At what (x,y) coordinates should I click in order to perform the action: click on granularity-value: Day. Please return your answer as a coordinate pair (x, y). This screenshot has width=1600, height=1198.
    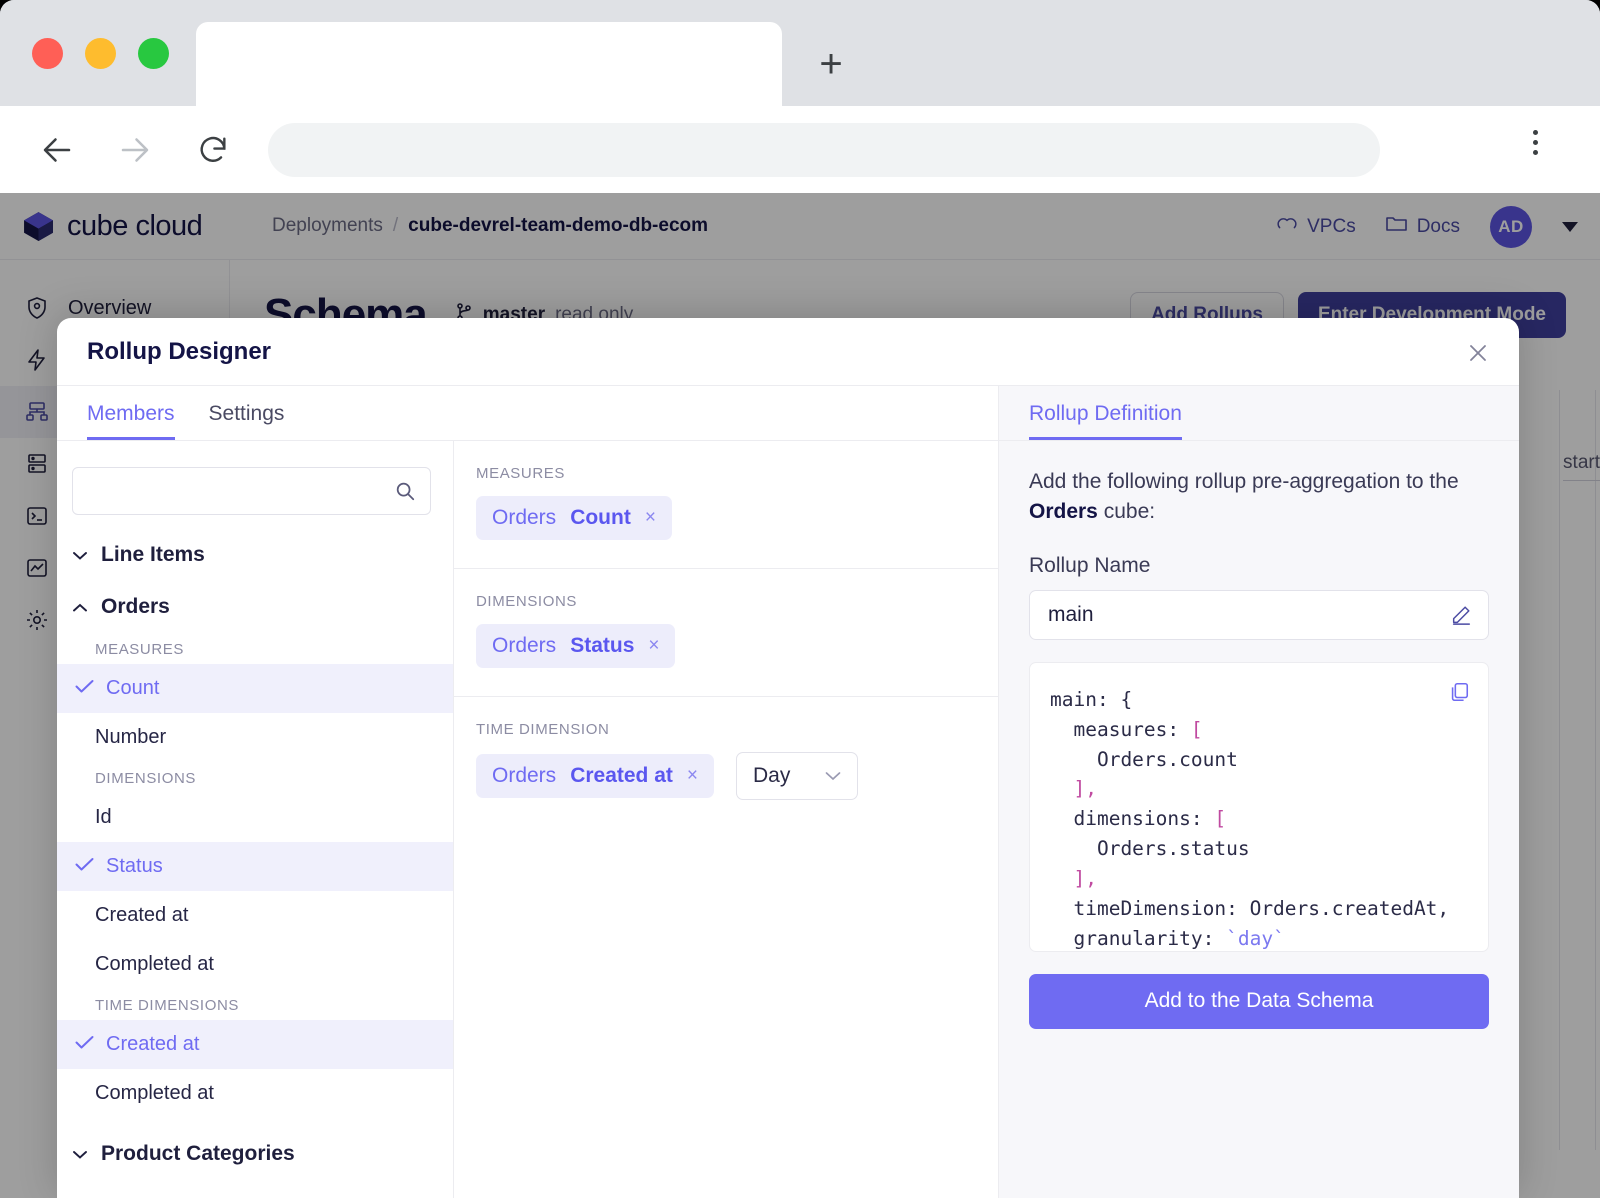
    Looking at the image, I should click on (772, 775).